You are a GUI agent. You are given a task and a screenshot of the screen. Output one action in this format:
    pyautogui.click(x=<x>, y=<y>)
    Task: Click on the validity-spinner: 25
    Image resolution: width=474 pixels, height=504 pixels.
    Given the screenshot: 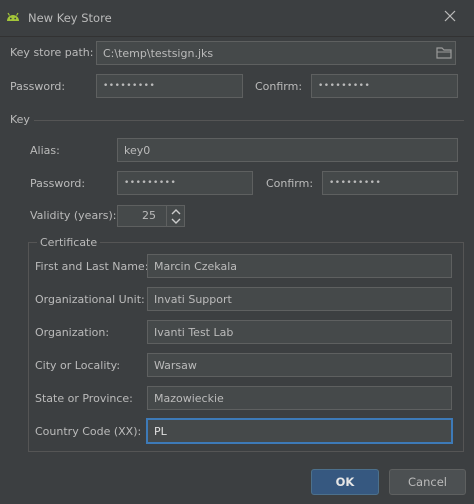 What is the action you would take?
    pyautogui.click(x=151, y=216)
    